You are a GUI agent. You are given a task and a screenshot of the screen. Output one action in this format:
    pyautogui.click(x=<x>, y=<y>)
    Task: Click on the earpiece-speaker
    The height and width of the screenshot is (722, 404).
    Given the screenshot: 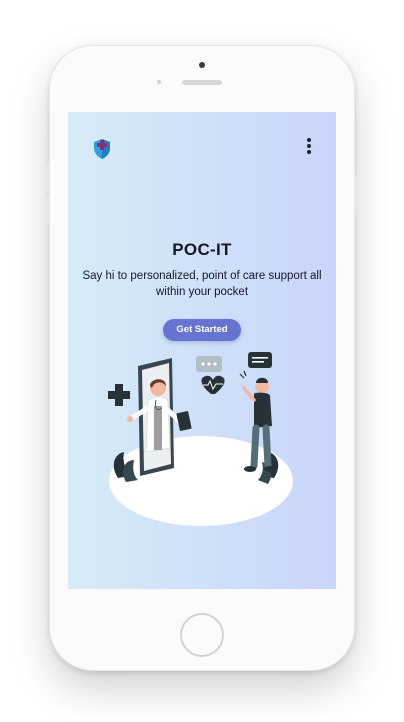 What is the action you would take?
    pyautogui.click(x=202, y=82)
    